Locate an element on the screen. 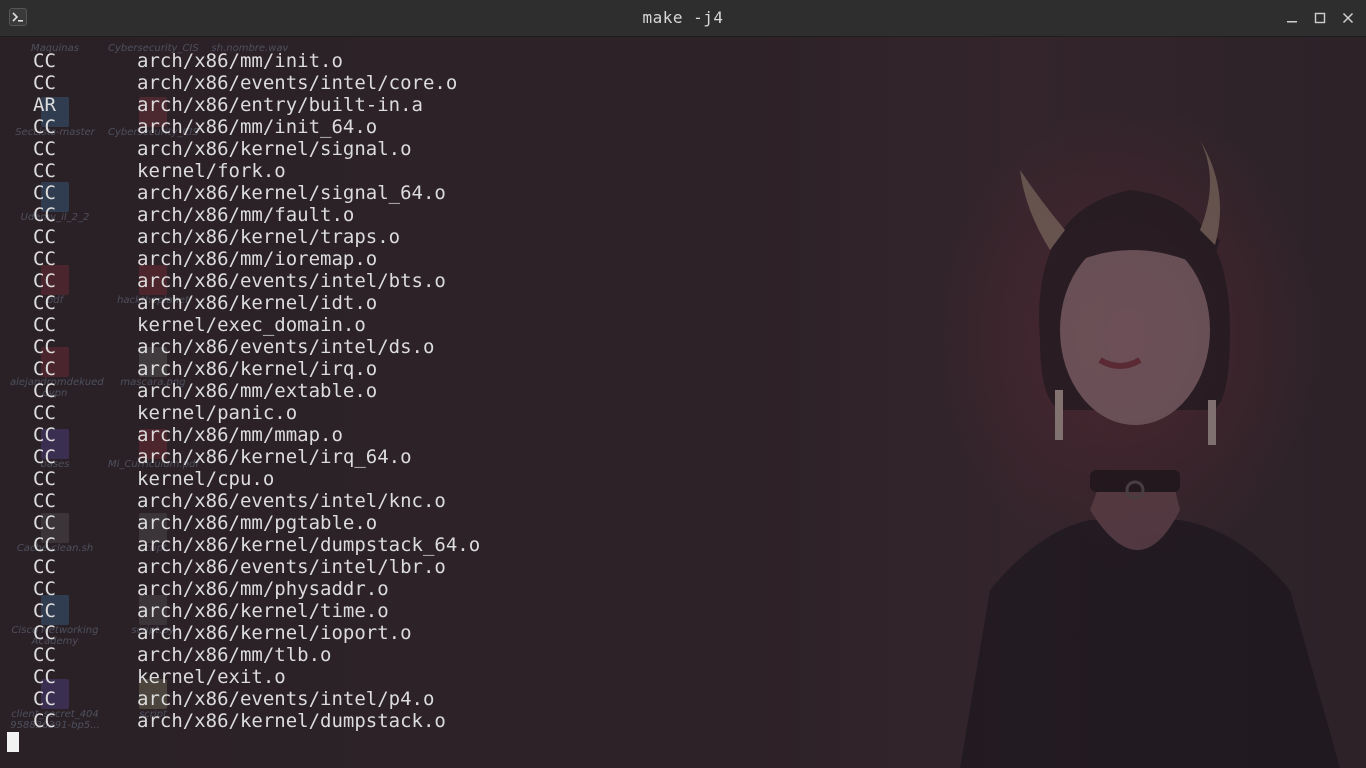 The image size is (1366, 768). output-line: CC arch/x86/mm/tlb.o is located at coordinates (683, 655).